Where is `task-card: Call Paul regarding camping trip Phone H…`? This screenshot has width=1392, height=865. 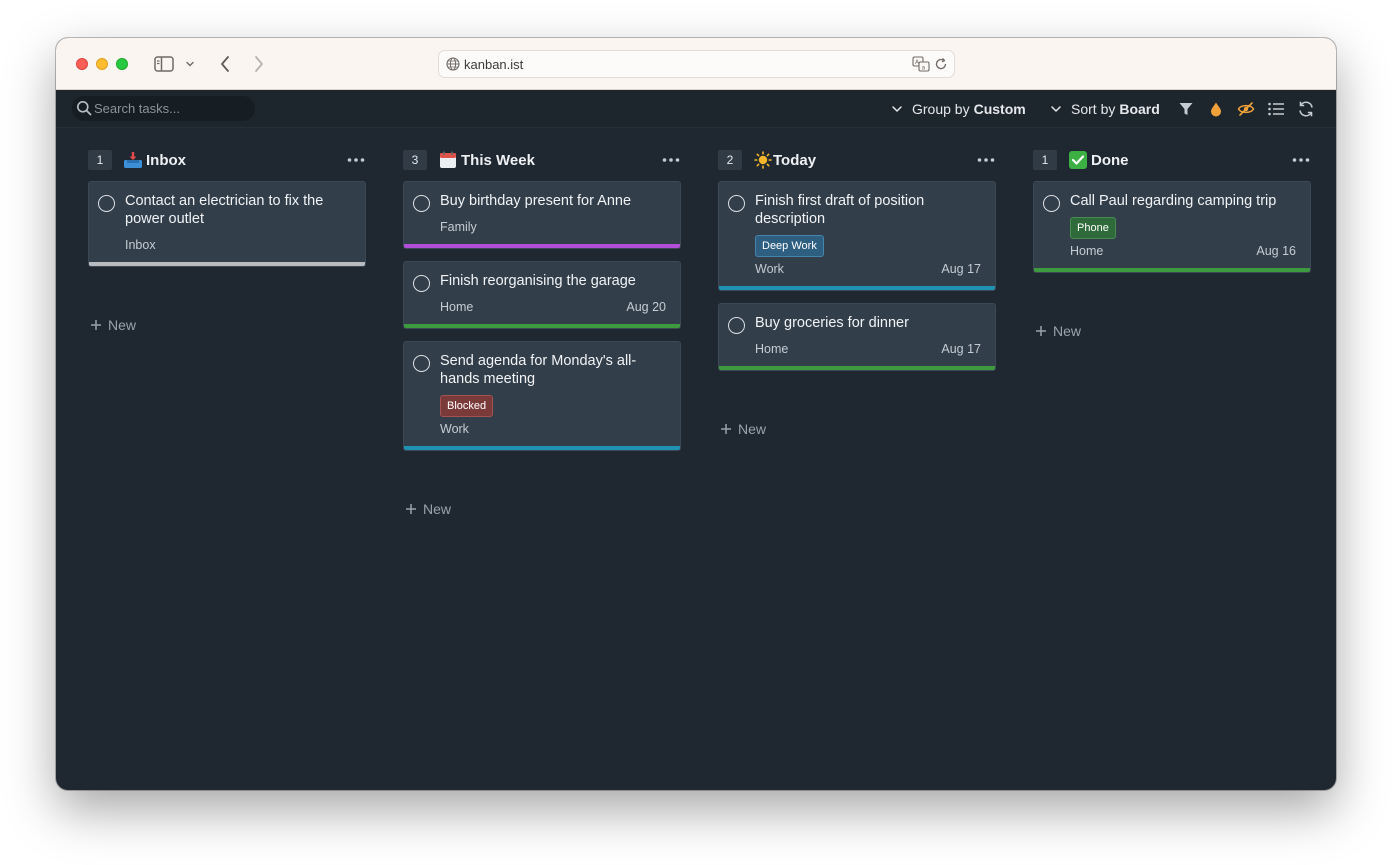 task-card: Call Paul regarding camping trip Phone H… is located at coordinates (1172, 227).